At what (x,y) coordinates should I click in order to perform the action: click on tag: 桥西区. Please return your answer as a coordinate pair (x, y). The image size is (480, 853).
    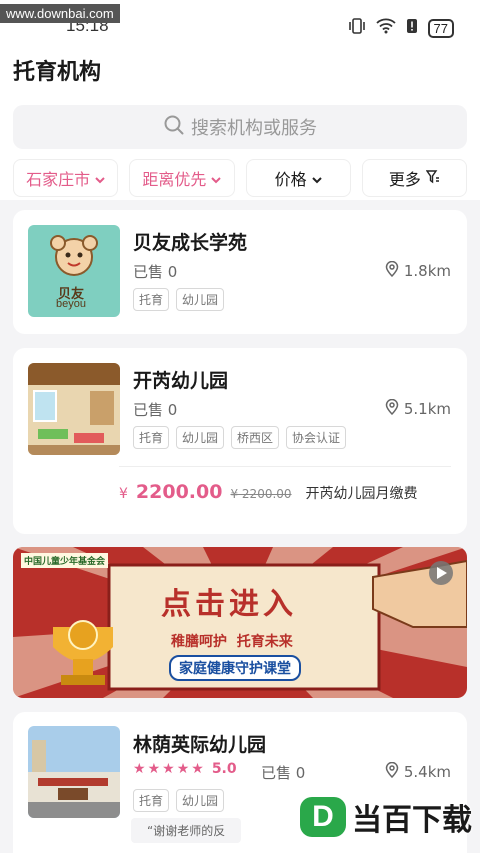
    Looking at the image, I should click on (255, 437).